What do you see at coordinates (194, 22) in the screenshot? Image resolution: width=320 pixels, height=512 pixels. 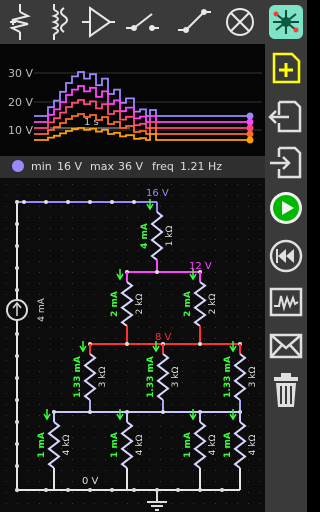 I see `closed-switch-tool-button` at bounding box center [194, 22].